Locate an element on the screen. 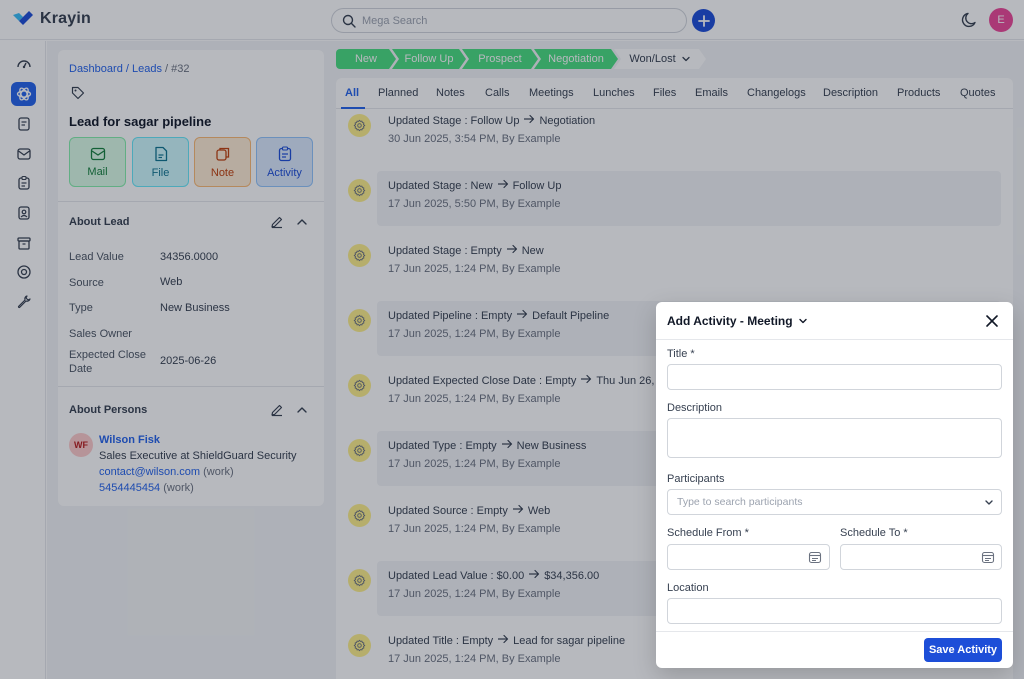 The width and height of the screenshot is (1024, 679). activity-type-dropdown: Add Activity - Meeting is located at coordinates (737, 321).